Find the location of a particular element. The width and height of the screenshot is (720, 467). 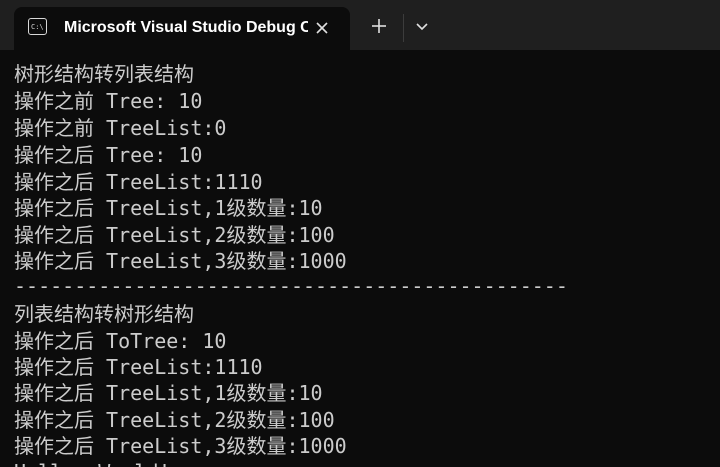

console-line: 树形结构转列表结构 is located at coordinates (104, 74).